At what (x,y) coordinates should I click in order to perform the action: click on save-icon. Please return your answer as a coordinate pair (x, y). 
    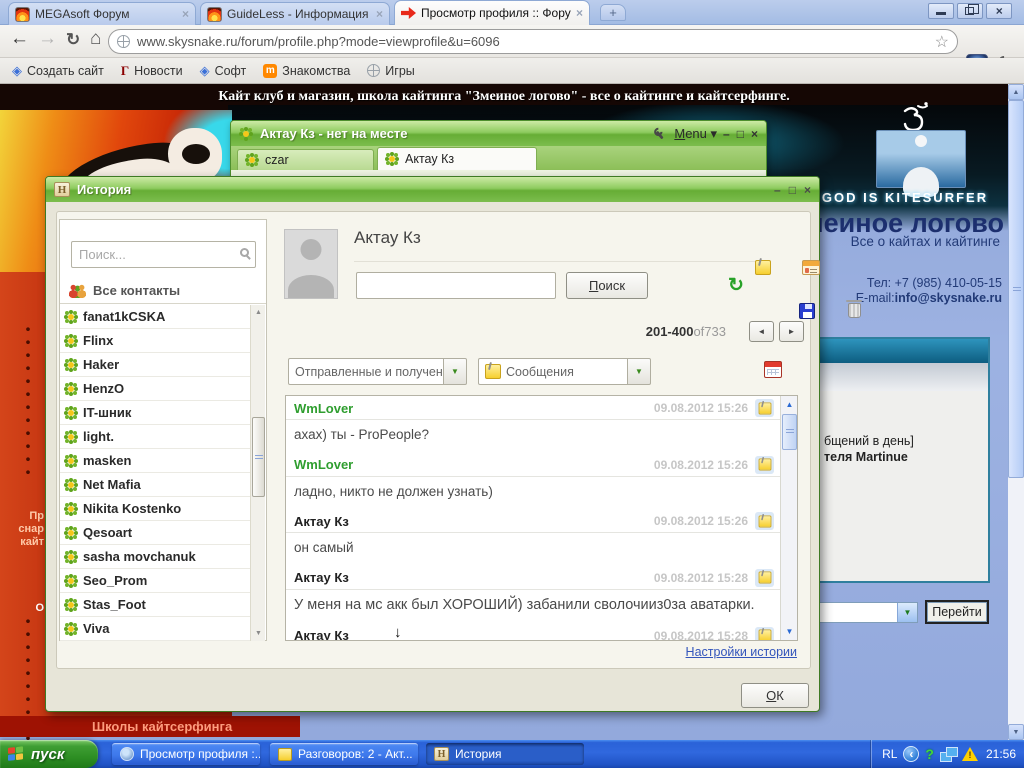
    Looking at the image, I should click on (806, 311).